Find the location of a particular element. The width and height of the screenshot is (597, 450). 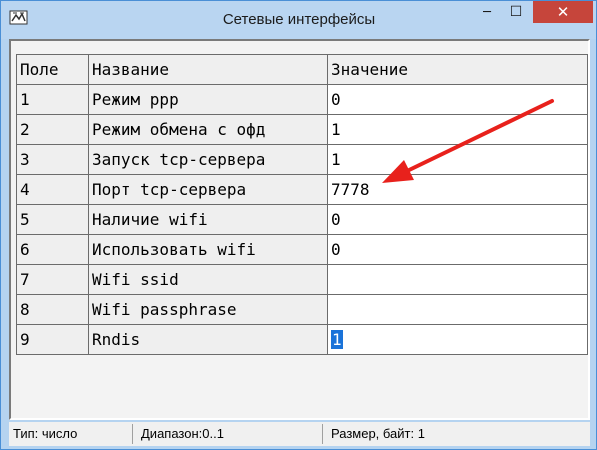

field-cell: 9 is located at coordinates (52, 339).